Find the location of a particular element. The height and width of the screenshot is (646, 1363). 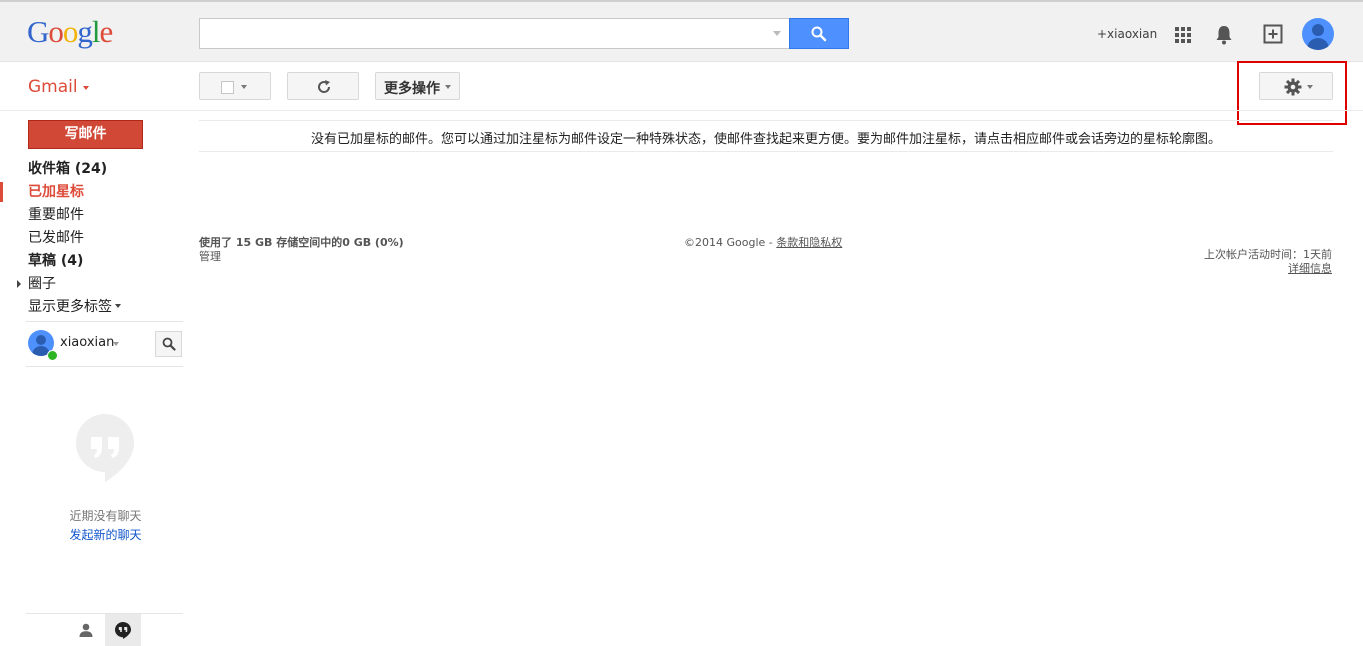

search-bar is located at coordinates (524, 33).